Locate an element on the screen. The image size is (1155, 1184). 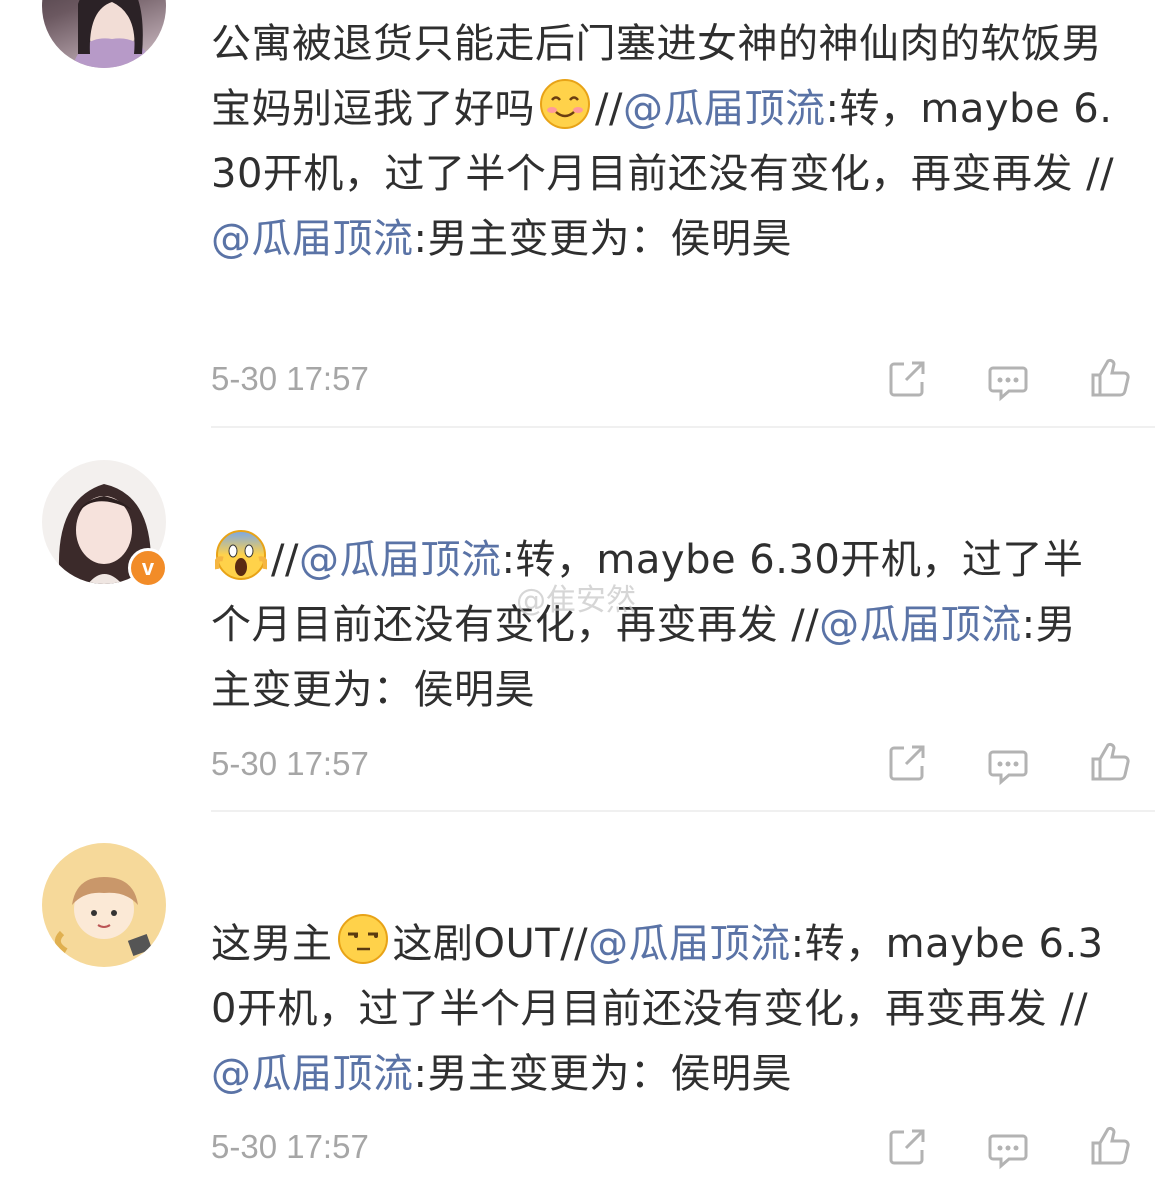
text-segment: 这剧OUT// is located at coordinates (490, 944).